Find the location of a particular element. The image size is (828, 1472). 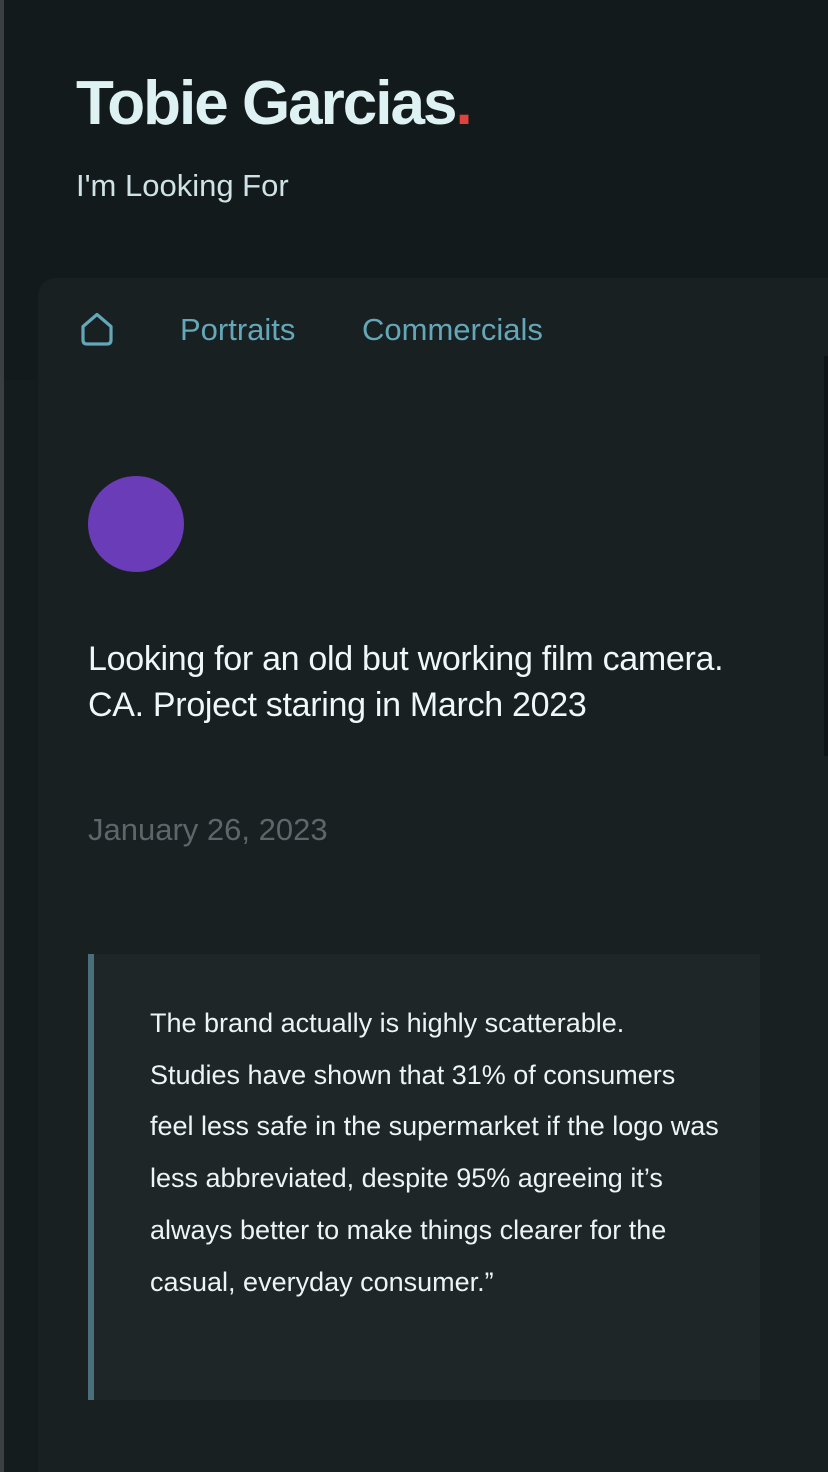

category-nav: Portraits Commercials is located at coordinates (433, 330).